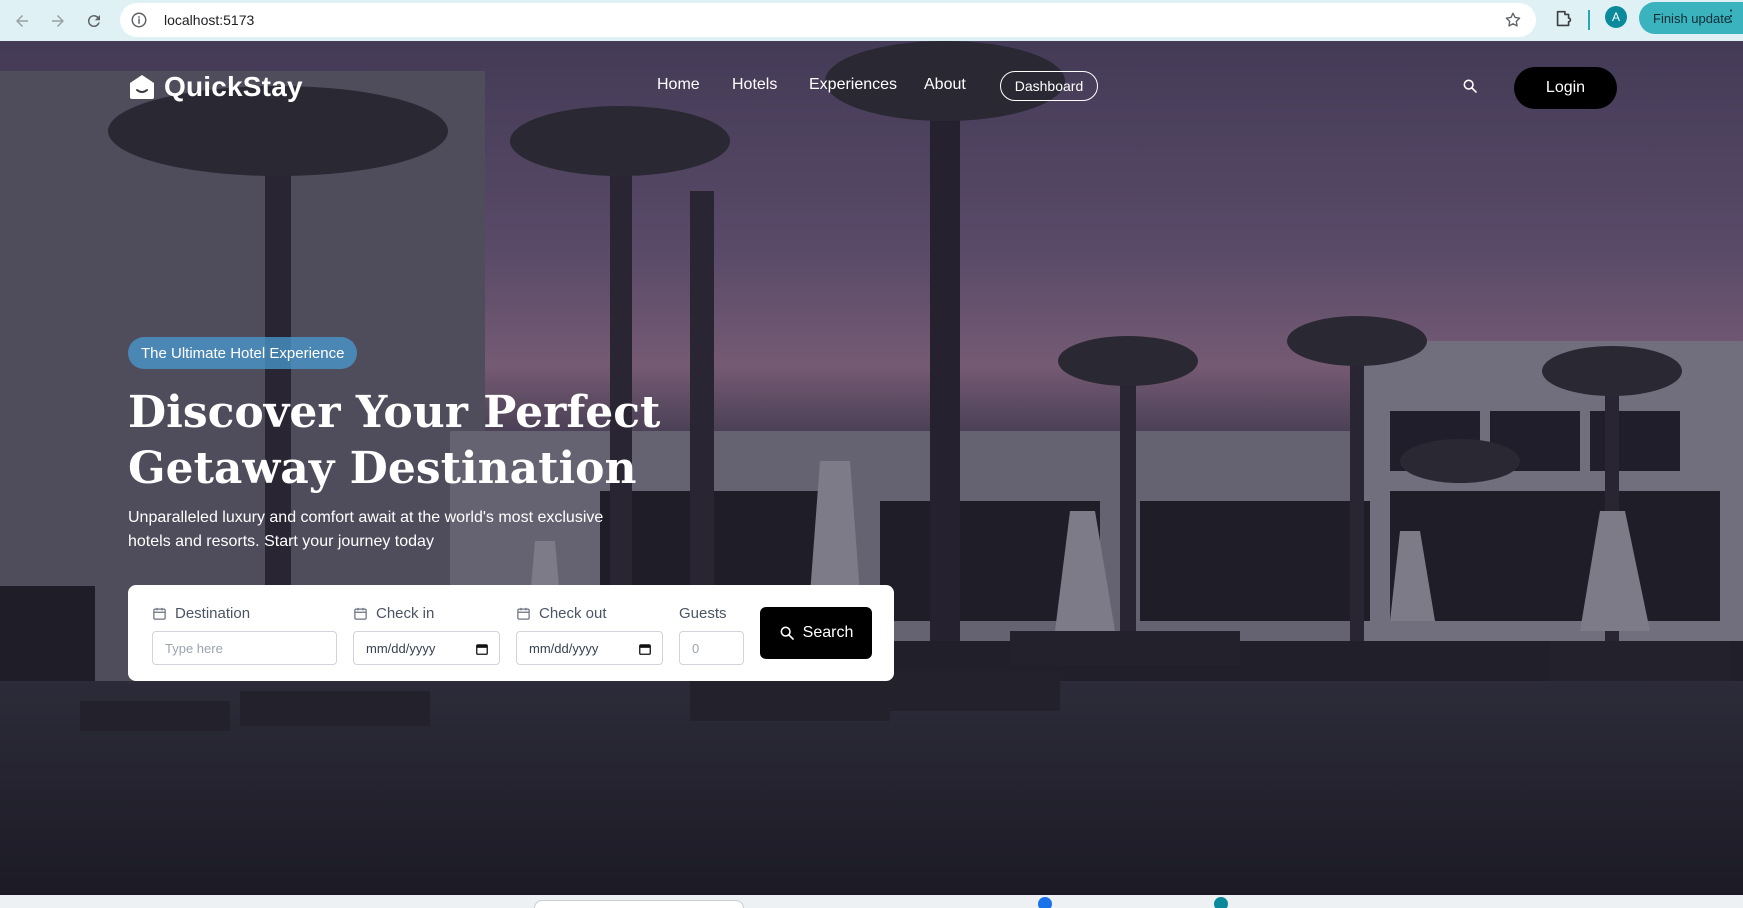  I want to click on search-button: Search, so click(816, 633).